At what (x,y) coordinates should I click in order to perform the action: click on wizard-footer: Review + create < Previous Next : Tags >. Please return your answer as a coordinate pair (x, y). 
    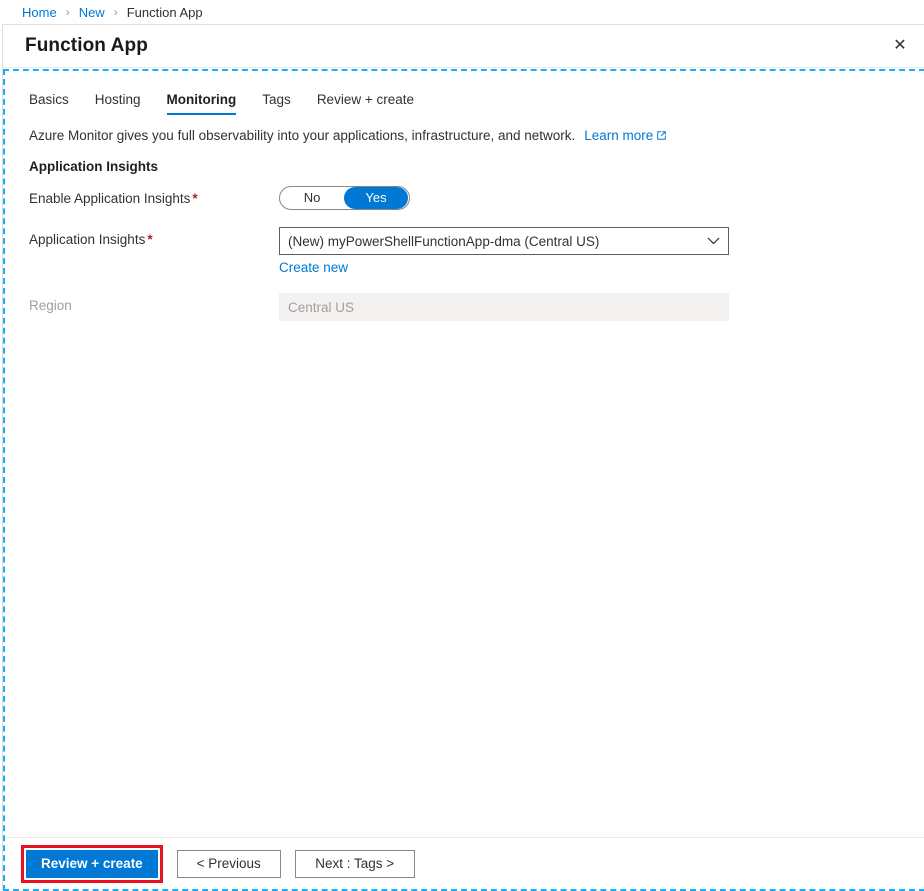
    Looking at the image, I should click on (464, 863).